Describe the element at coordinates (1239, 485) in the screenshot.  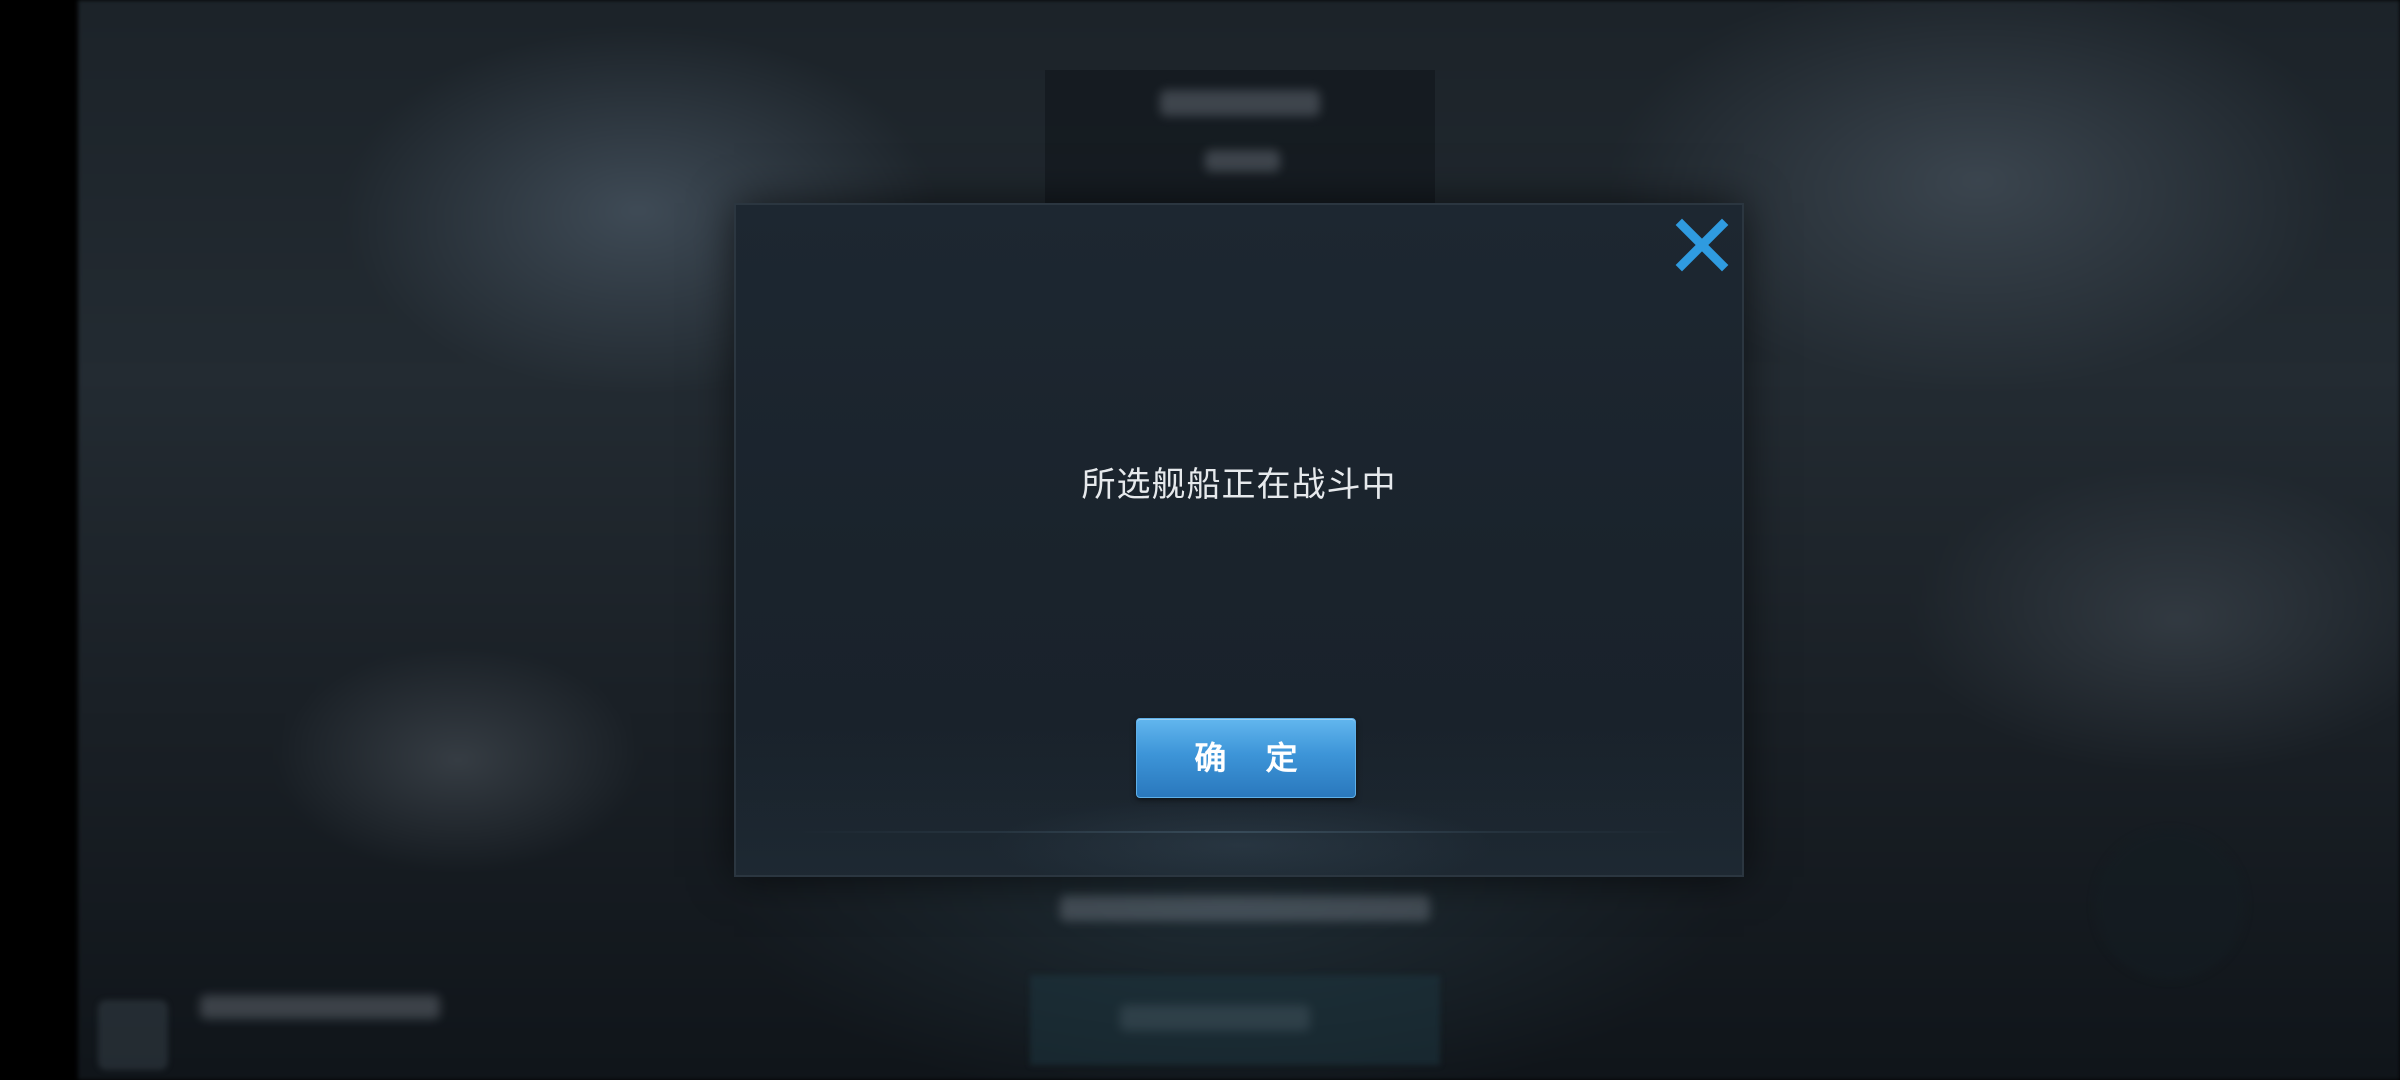
I see `dialog-message: 所选舰船正在战斗中` at that location.